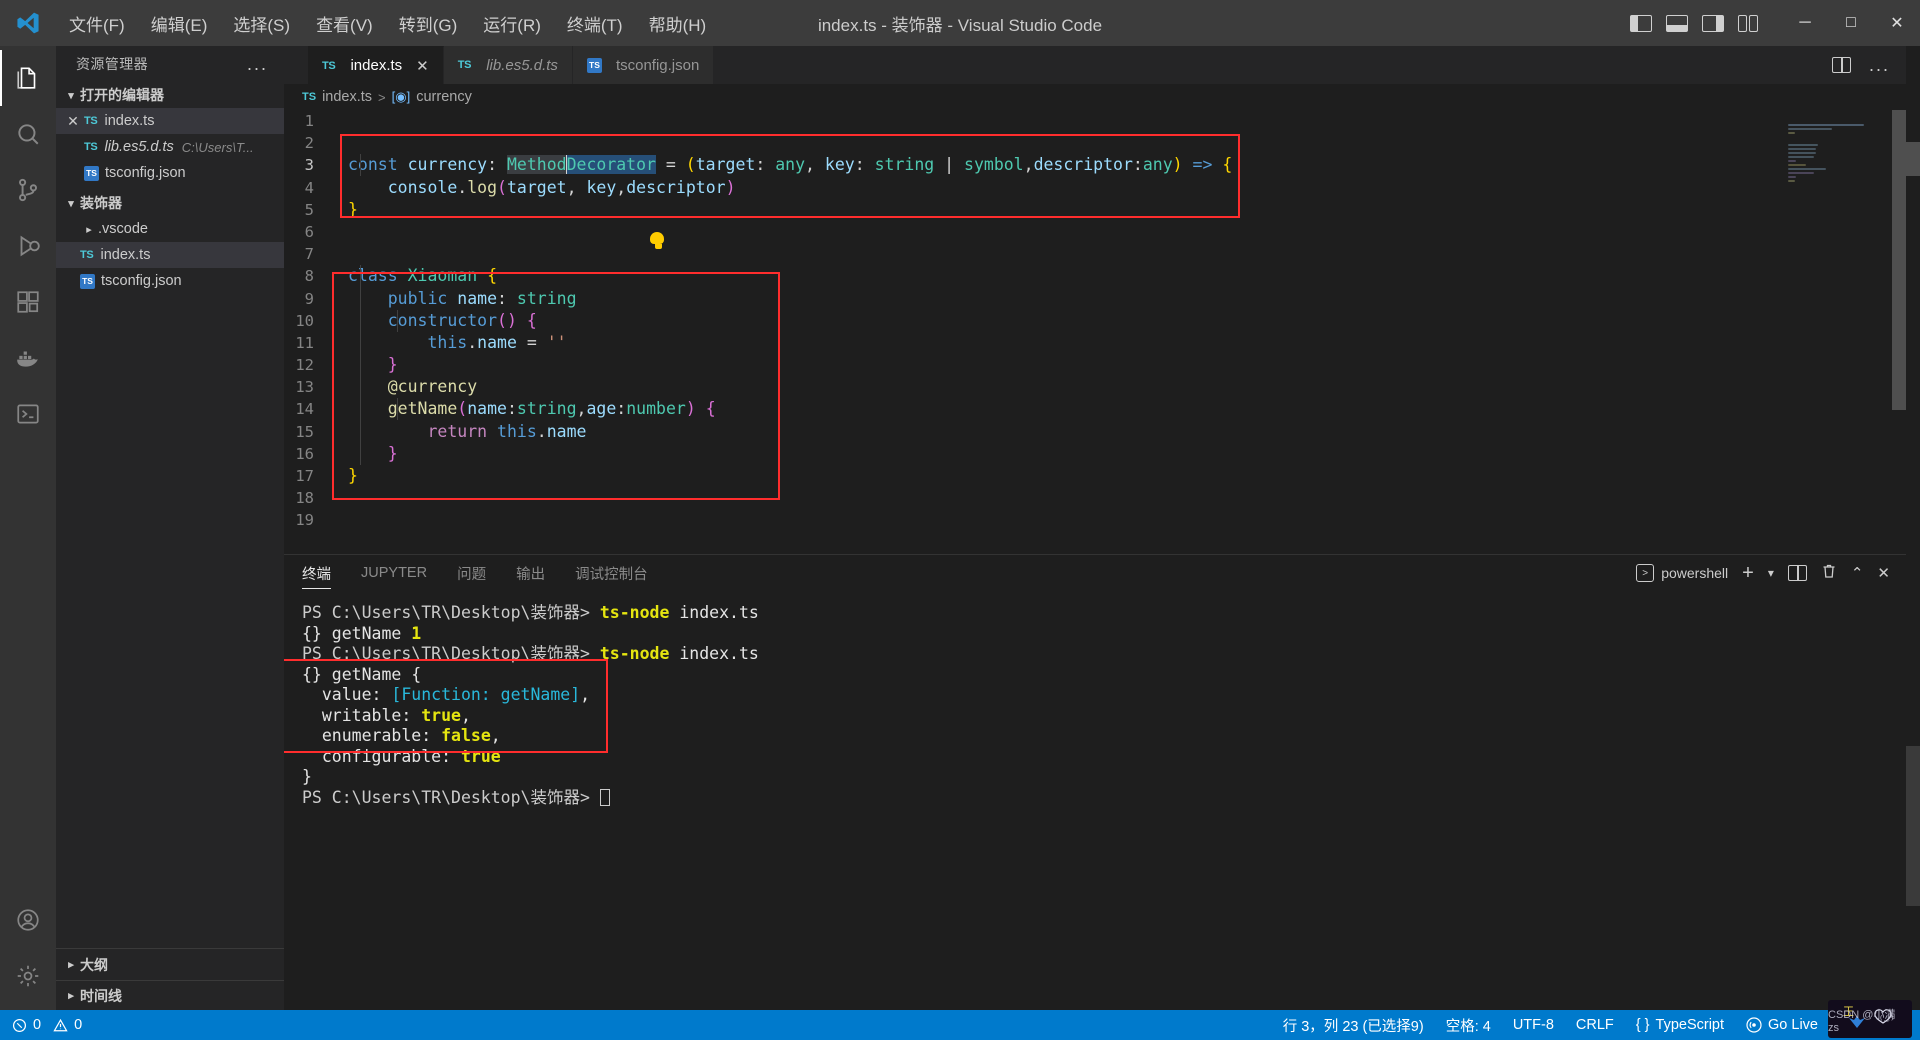 The width and height of the screenshot is (1920, 1040). I want to click on tab-tsconfig: TS tsconfig.json, so click(643, 65).